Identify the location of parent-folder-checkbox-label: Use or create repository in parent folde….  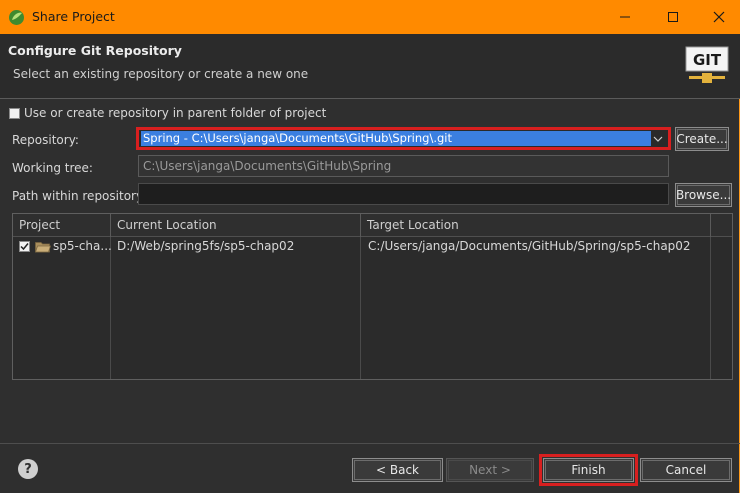
(175, 113).